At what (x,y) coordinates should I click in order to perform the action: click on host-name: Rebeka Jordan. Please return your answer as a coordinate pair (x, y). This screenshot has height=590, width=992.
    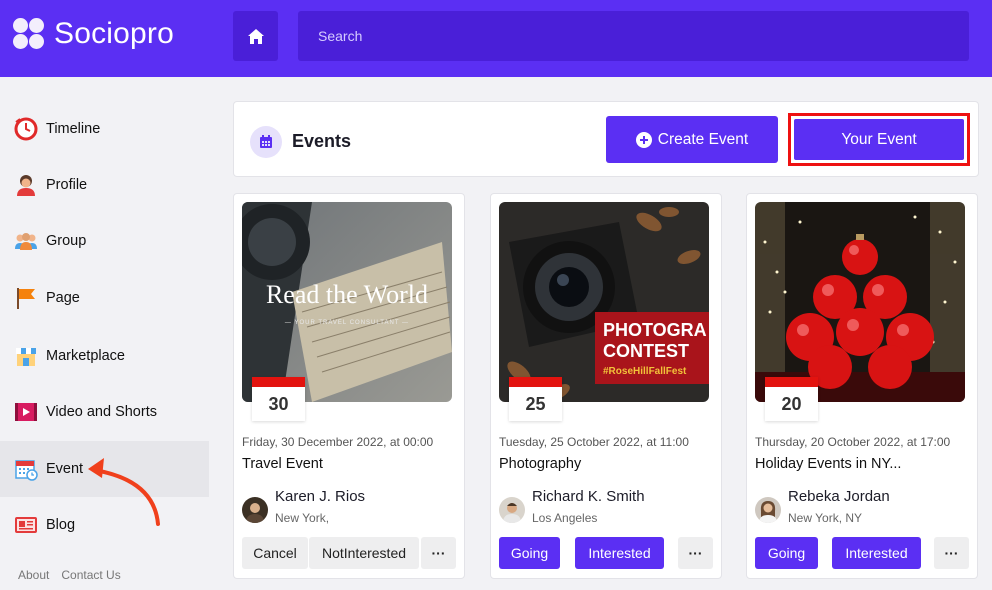
    Looking at the image, I should click on (839, 496).